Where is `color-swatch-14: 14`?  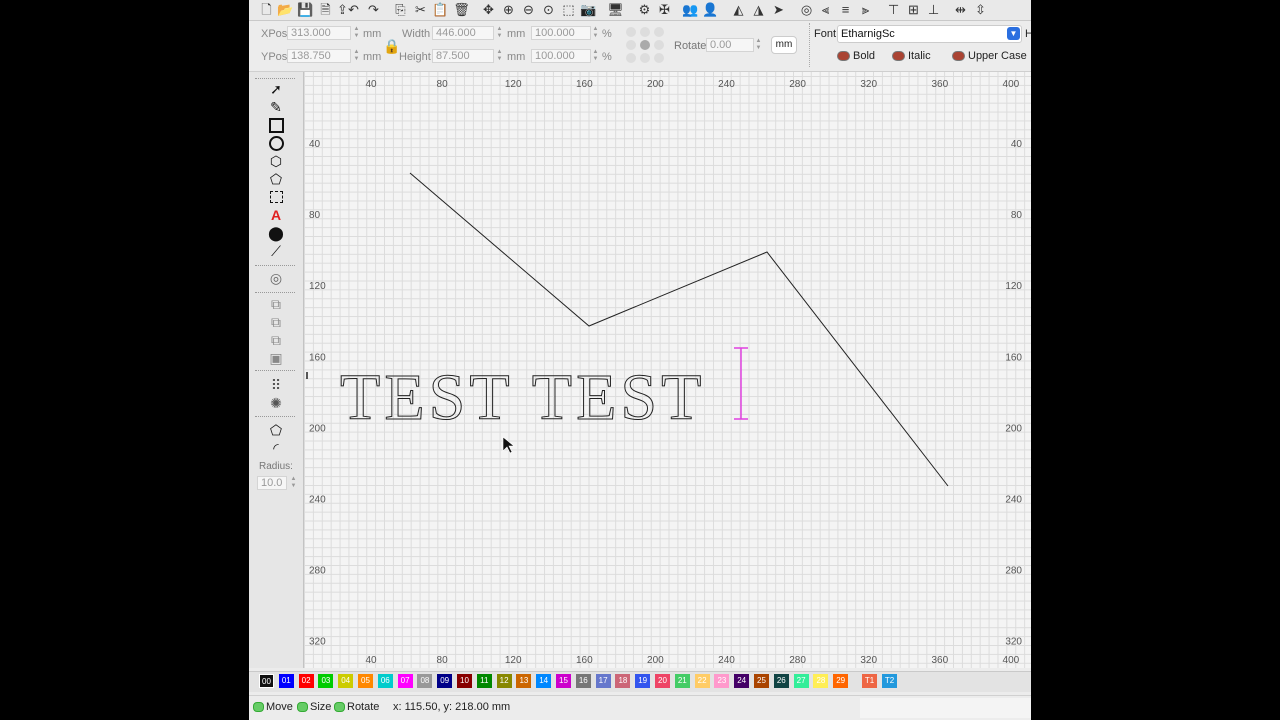 color-swatch-14: 14 is located at coordinates (544, 681).